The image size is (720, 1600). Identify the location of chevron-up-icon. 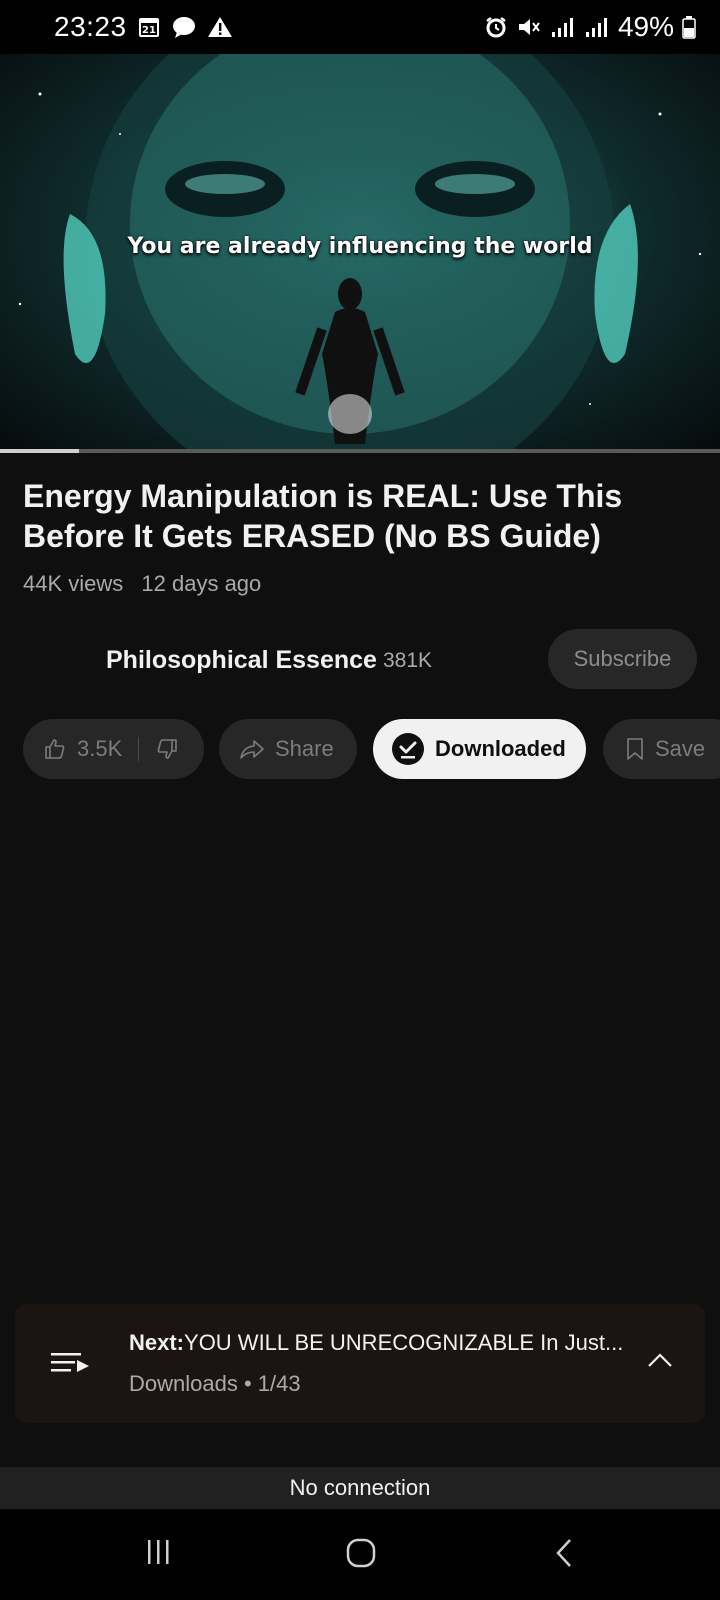
(660, 1363).